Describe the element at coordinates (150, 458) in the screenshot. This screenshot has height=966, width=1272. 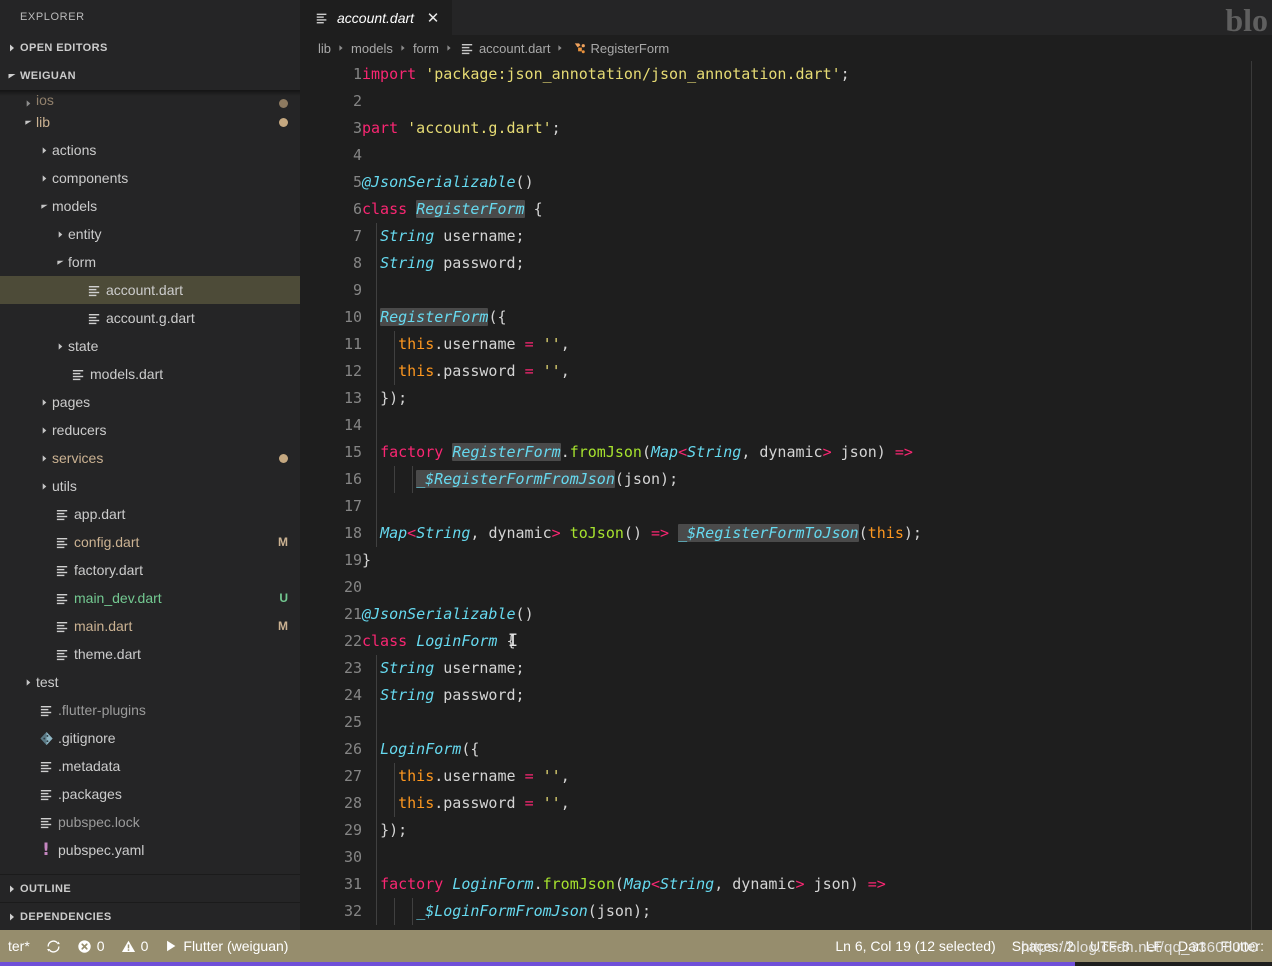
I see `tree-item-services: services` at that location.